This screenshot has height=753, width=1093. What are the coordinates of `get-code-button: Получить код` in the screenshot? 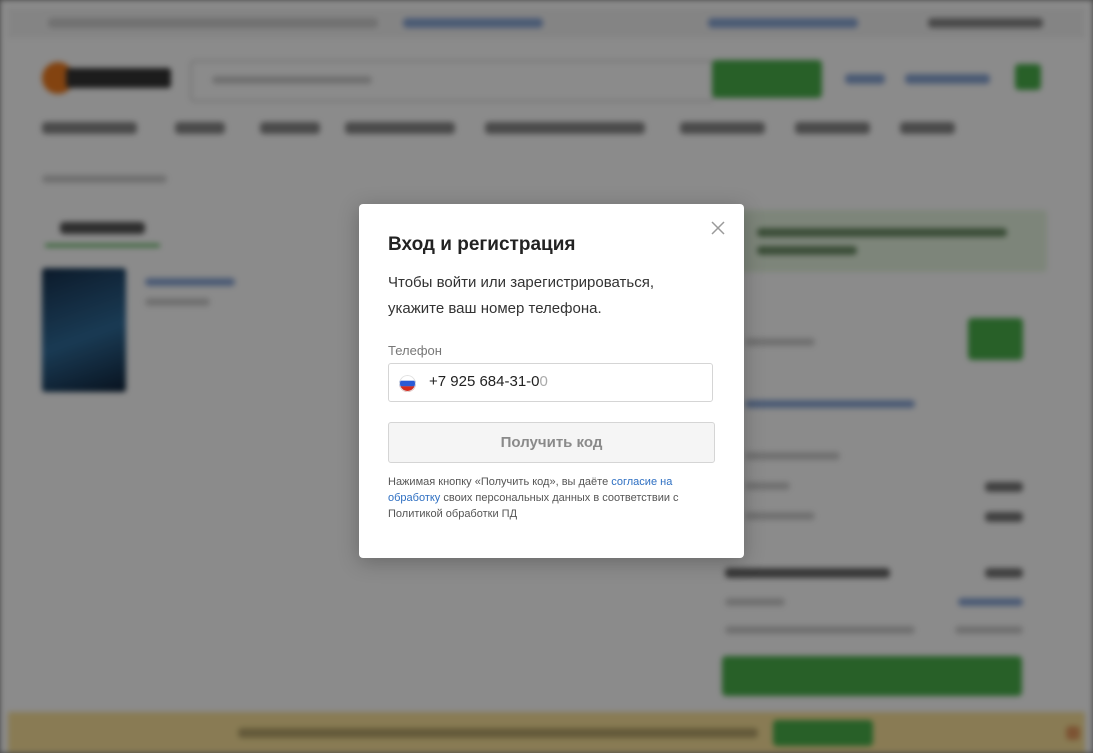 It's located at (551, 442).